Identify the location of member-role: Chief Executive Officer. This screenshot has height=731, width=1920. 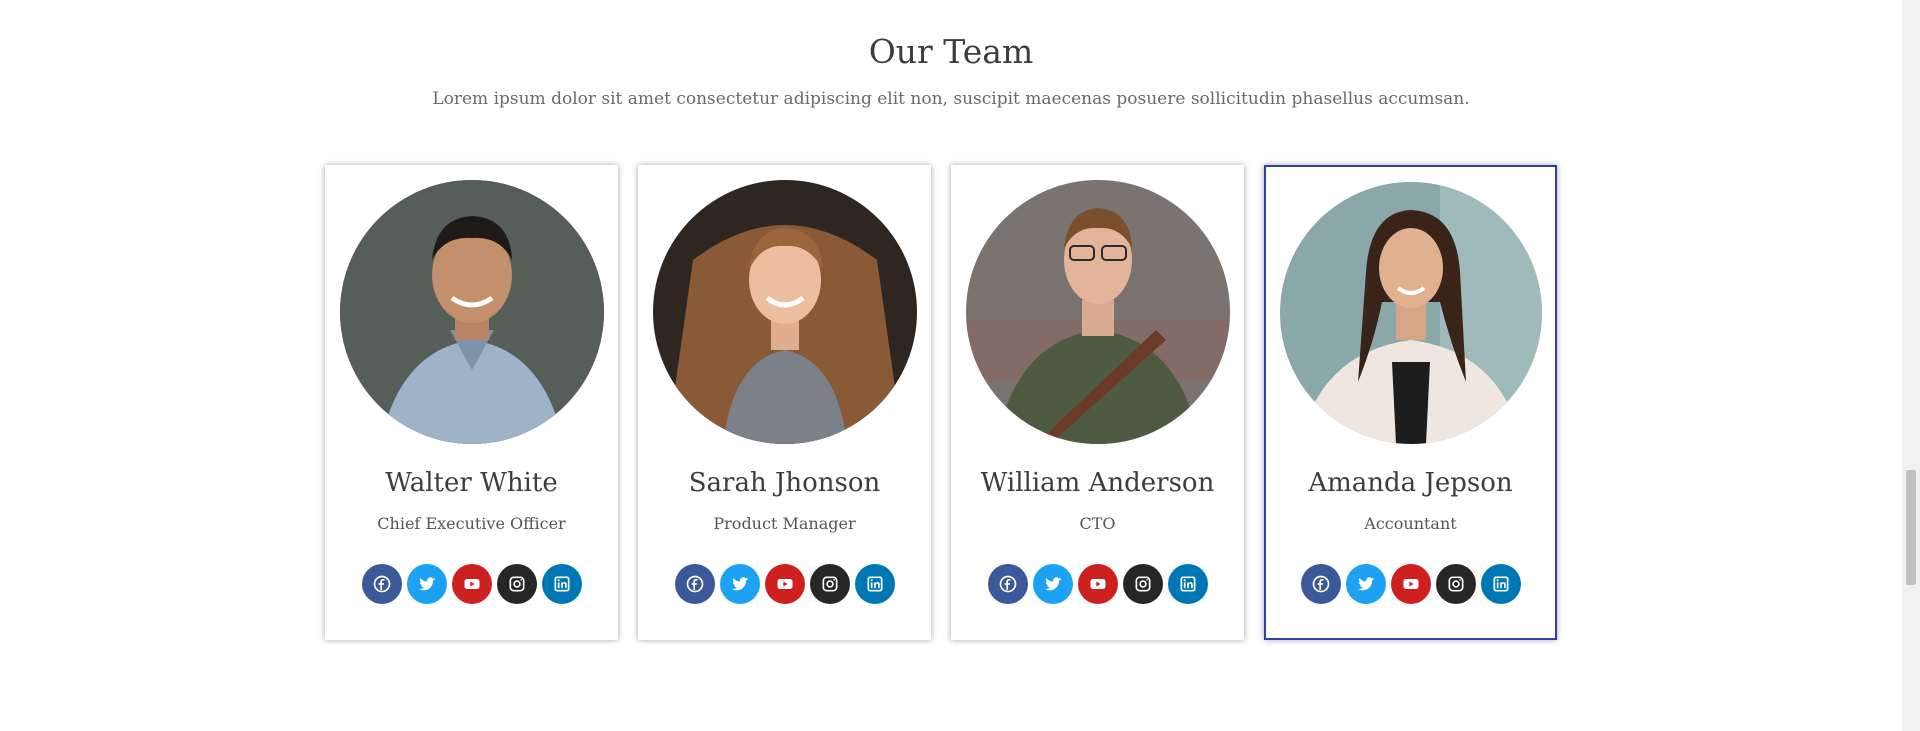
(471, 523).